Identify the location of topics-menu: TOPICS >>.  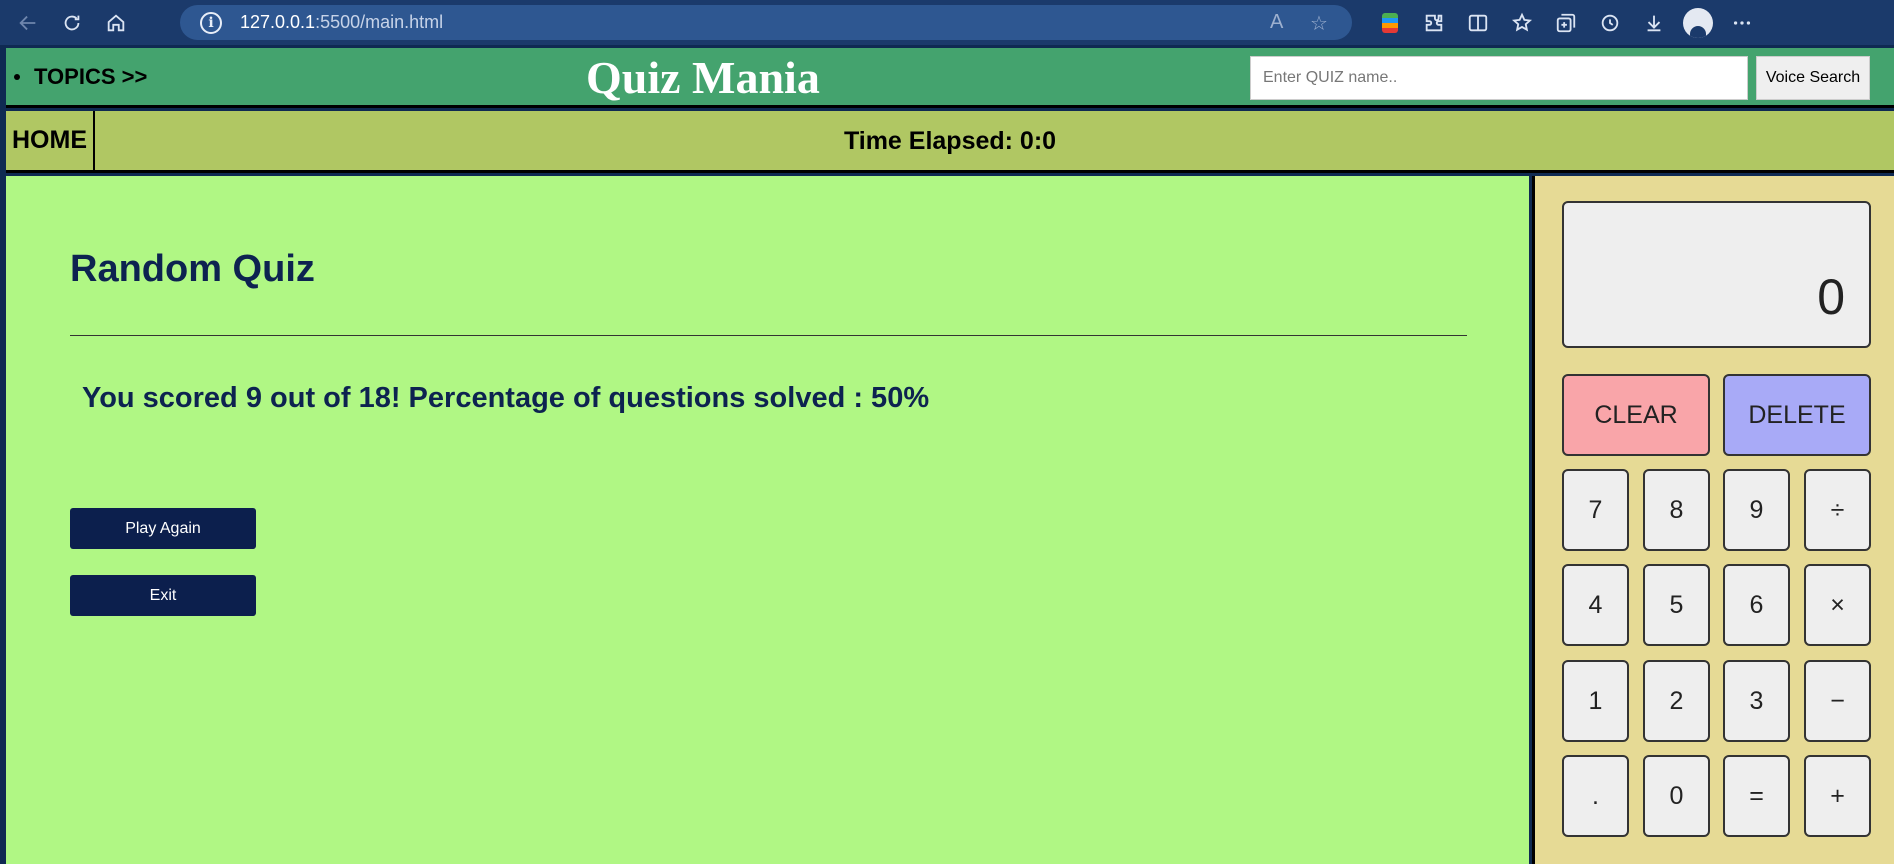
(80, 77).